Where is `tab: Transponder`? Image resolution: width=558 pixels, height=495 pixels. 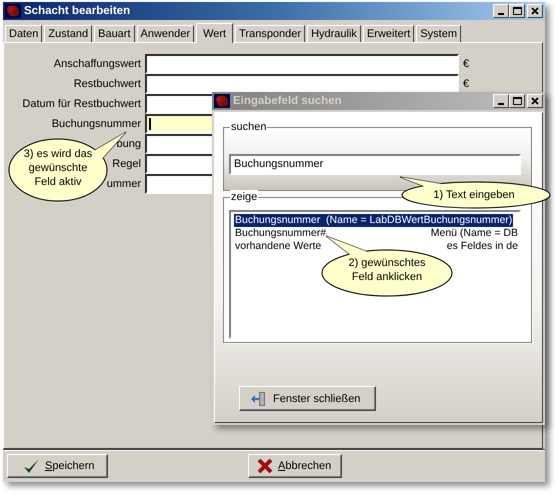 tab: Transponder is located at coordinates (270, 33).